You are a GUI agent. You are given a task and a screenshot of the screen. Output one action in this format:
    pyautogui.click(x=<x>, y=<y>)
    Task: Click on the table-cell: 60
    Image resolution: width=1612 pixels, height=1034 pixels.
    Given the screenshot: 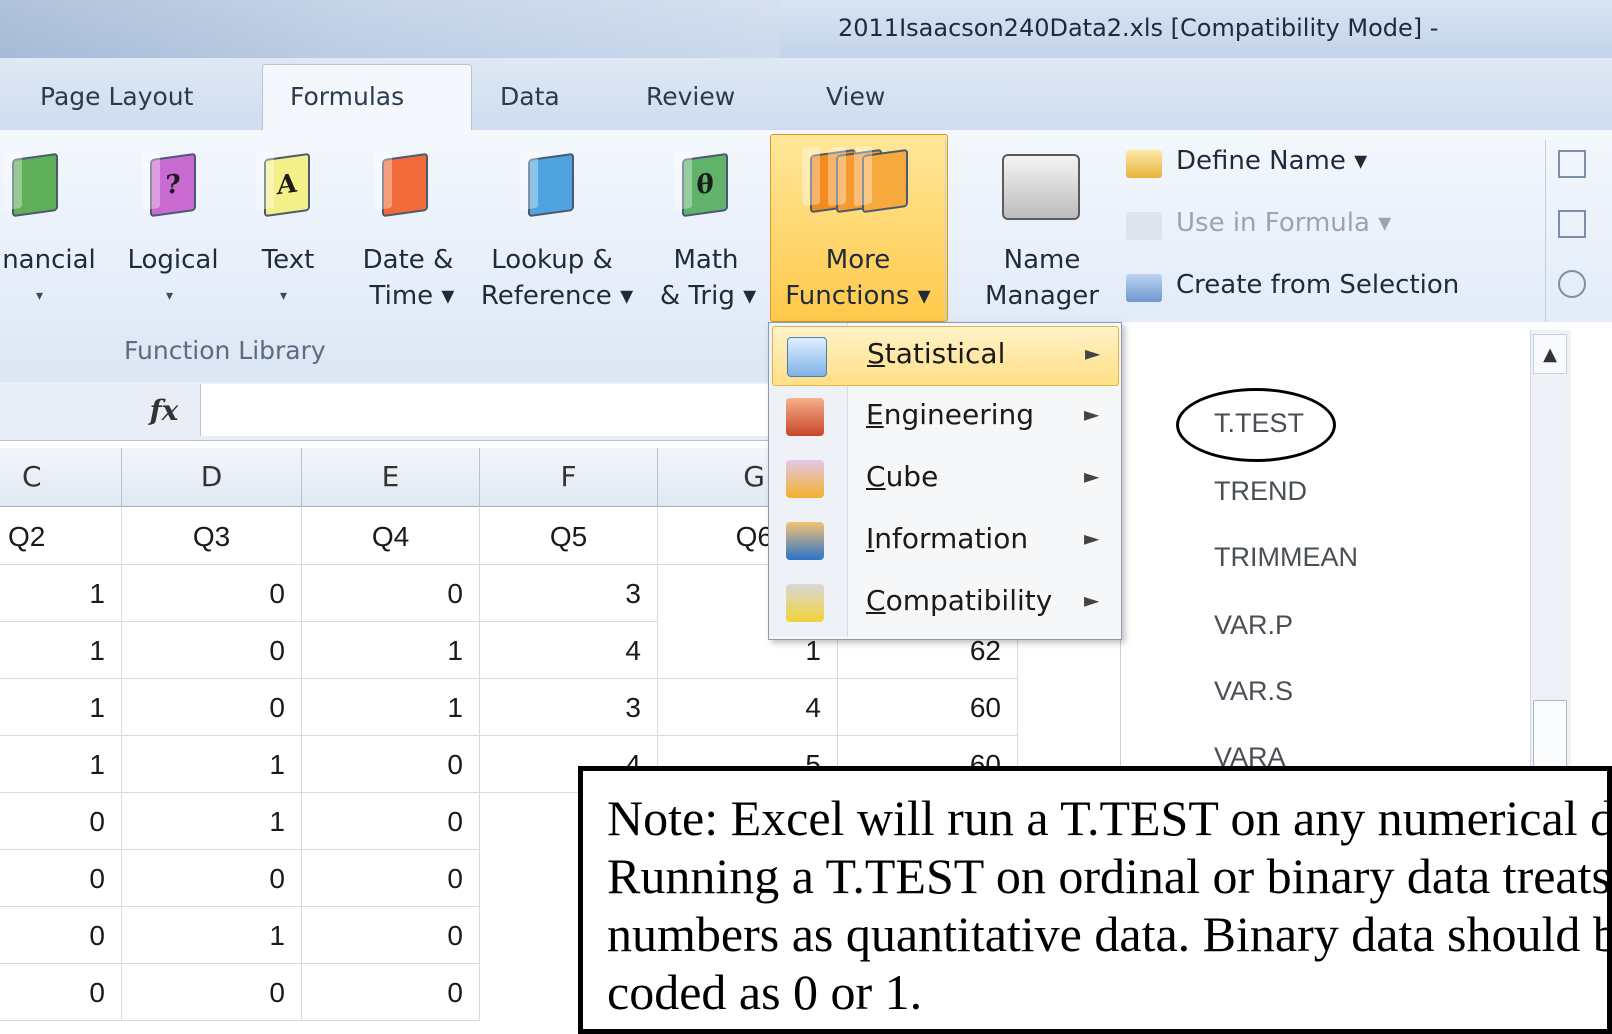 What is the action you would take?
    pyautogui.click(x=928, y=707)
    